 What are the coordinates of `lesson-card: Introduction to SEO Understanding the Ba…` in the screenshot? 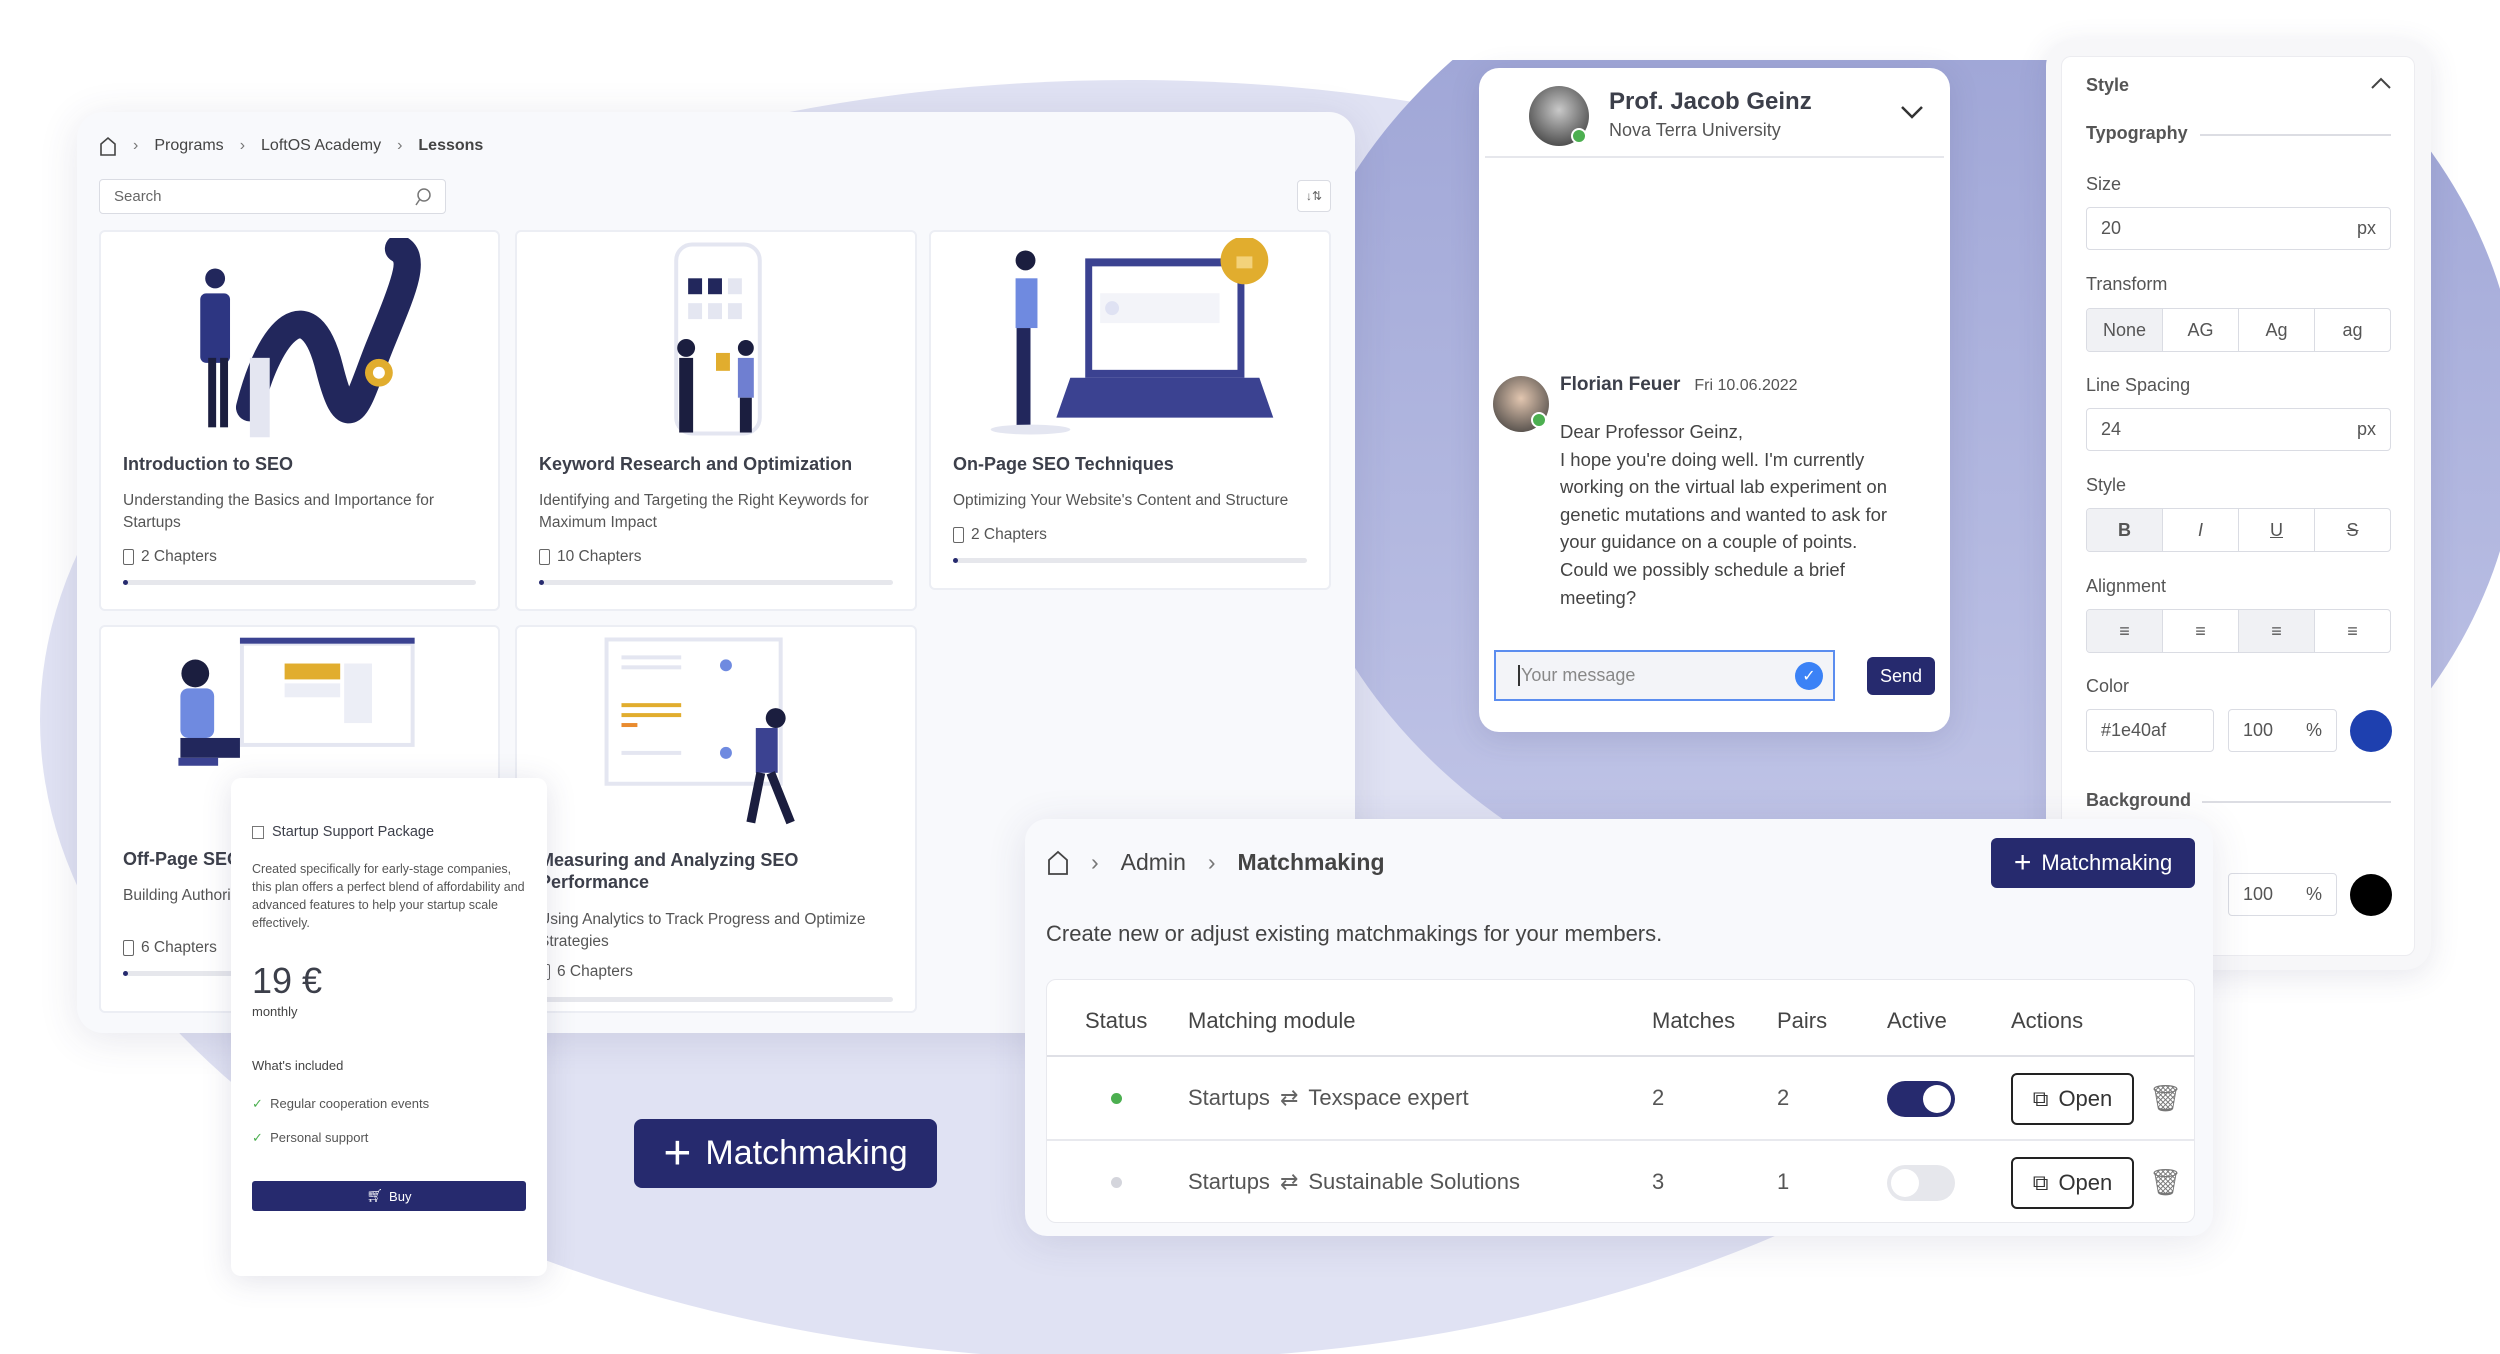 It's located at (299, 420).